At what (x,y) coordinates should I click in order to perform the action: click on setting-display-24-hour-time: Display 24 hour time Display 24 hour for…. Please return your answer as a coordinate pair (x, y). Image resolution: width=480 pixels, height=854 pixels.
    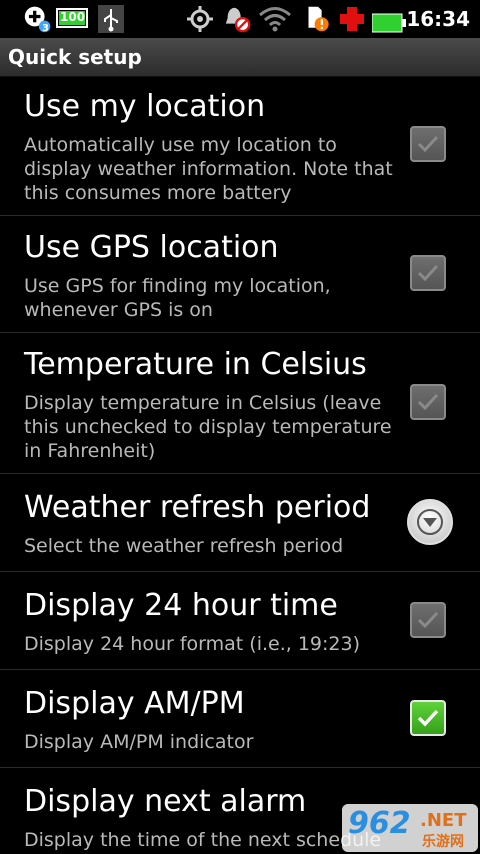
    Looking at the image, I should click on (240, 621).